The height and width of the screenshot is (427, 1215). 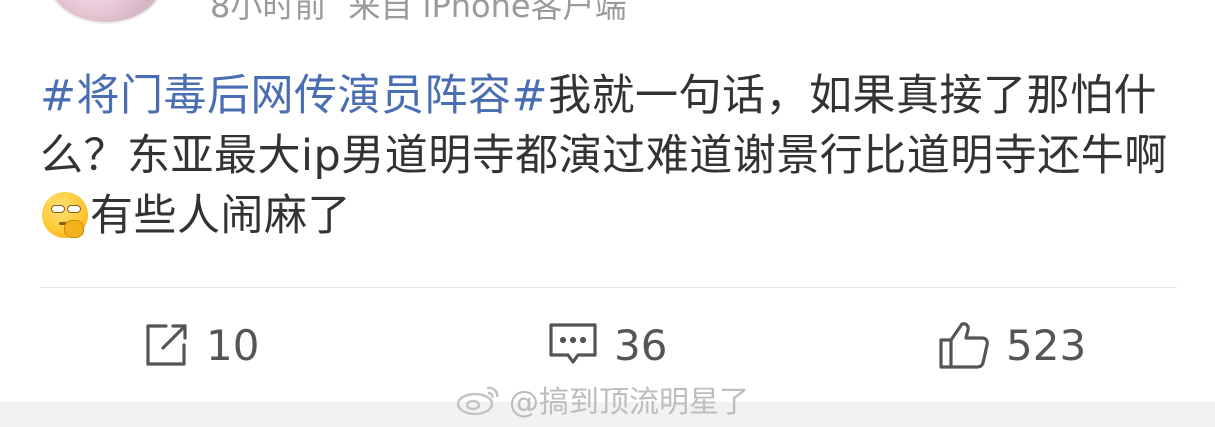 I want to click on like-count: 523, so click(x=1046, y=345).